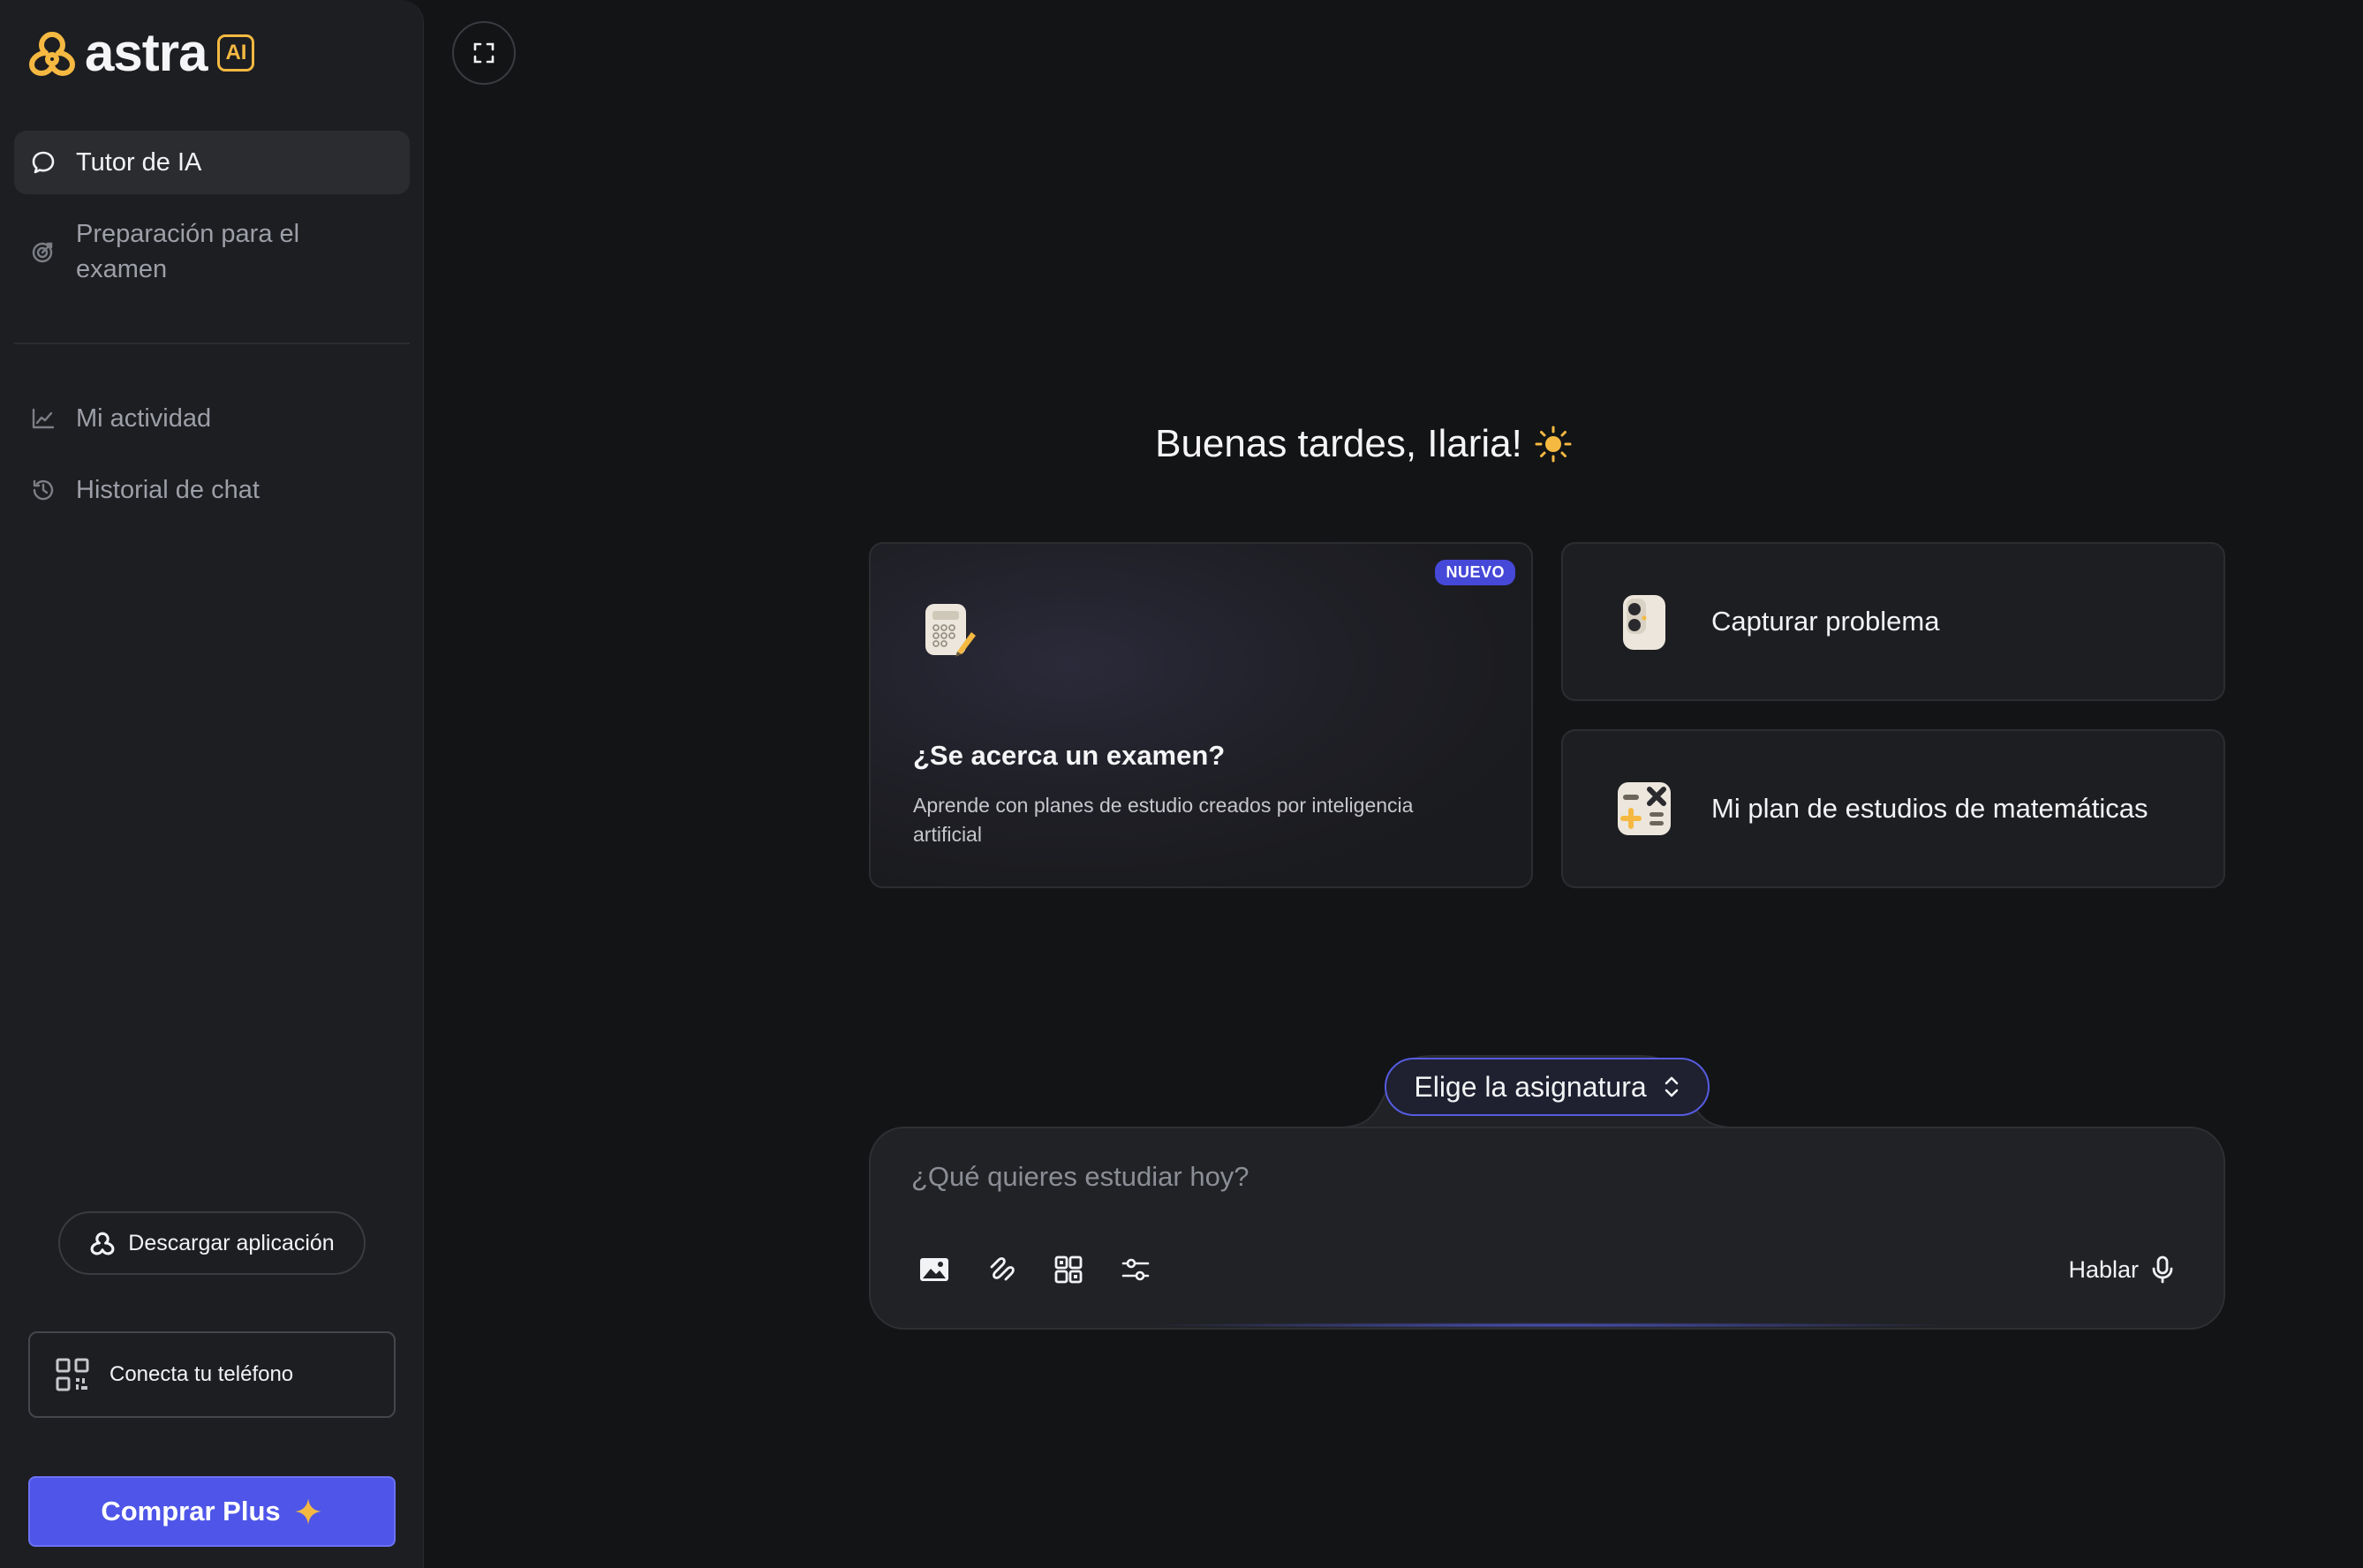  Describe the element at coordinates (1929, 808) in the screenshot. I see `math-plan-label: Mi plan de estudios de matemáticas` at that location.